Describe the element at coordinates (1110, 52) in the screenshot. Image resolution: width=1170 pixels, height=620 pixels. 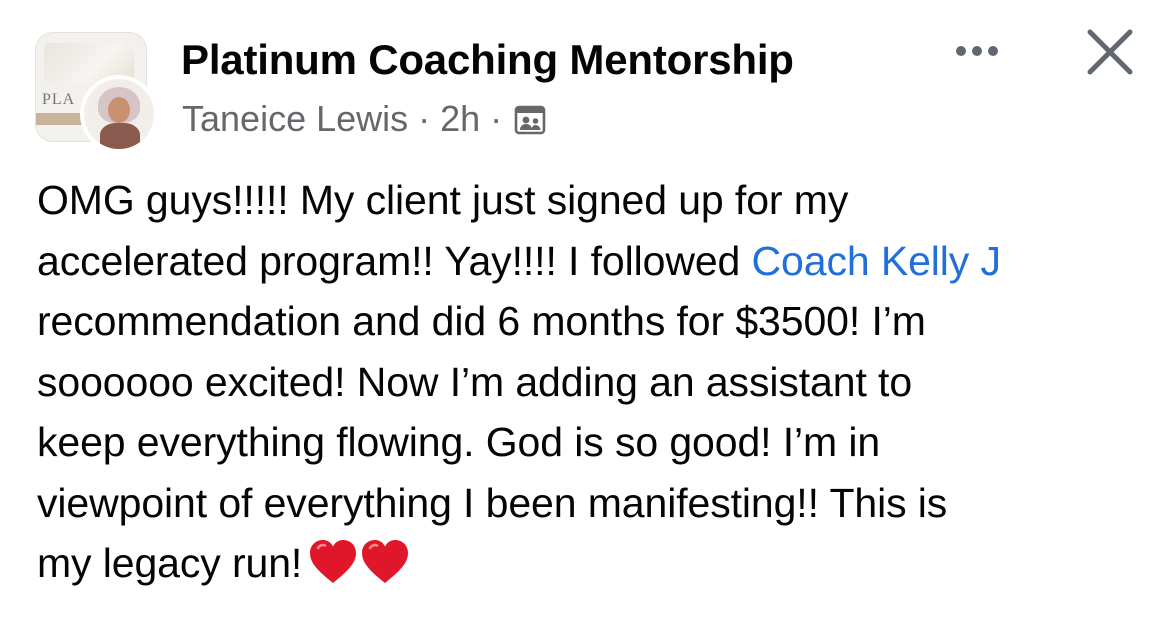
I see `close-icon` at that location.